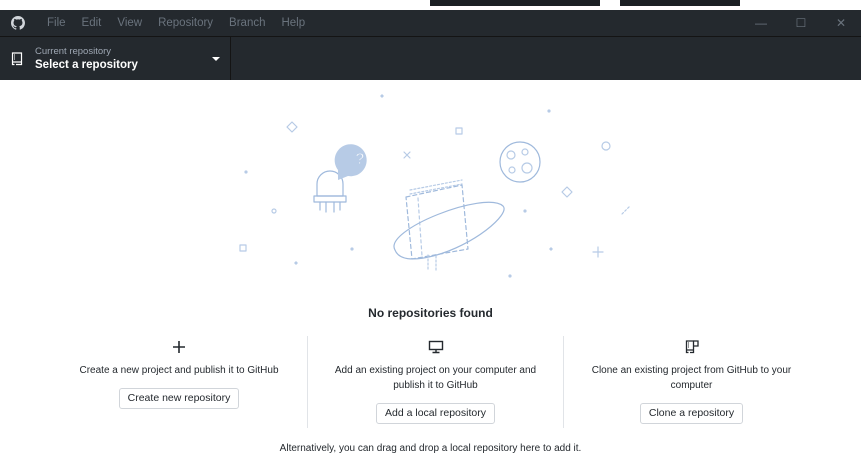 The width and height of the screenshot is (861, 459). Describe the element at coordinates (430, 313) in the screenshot. I see `blank-slate-title: No repositories found` at that location.